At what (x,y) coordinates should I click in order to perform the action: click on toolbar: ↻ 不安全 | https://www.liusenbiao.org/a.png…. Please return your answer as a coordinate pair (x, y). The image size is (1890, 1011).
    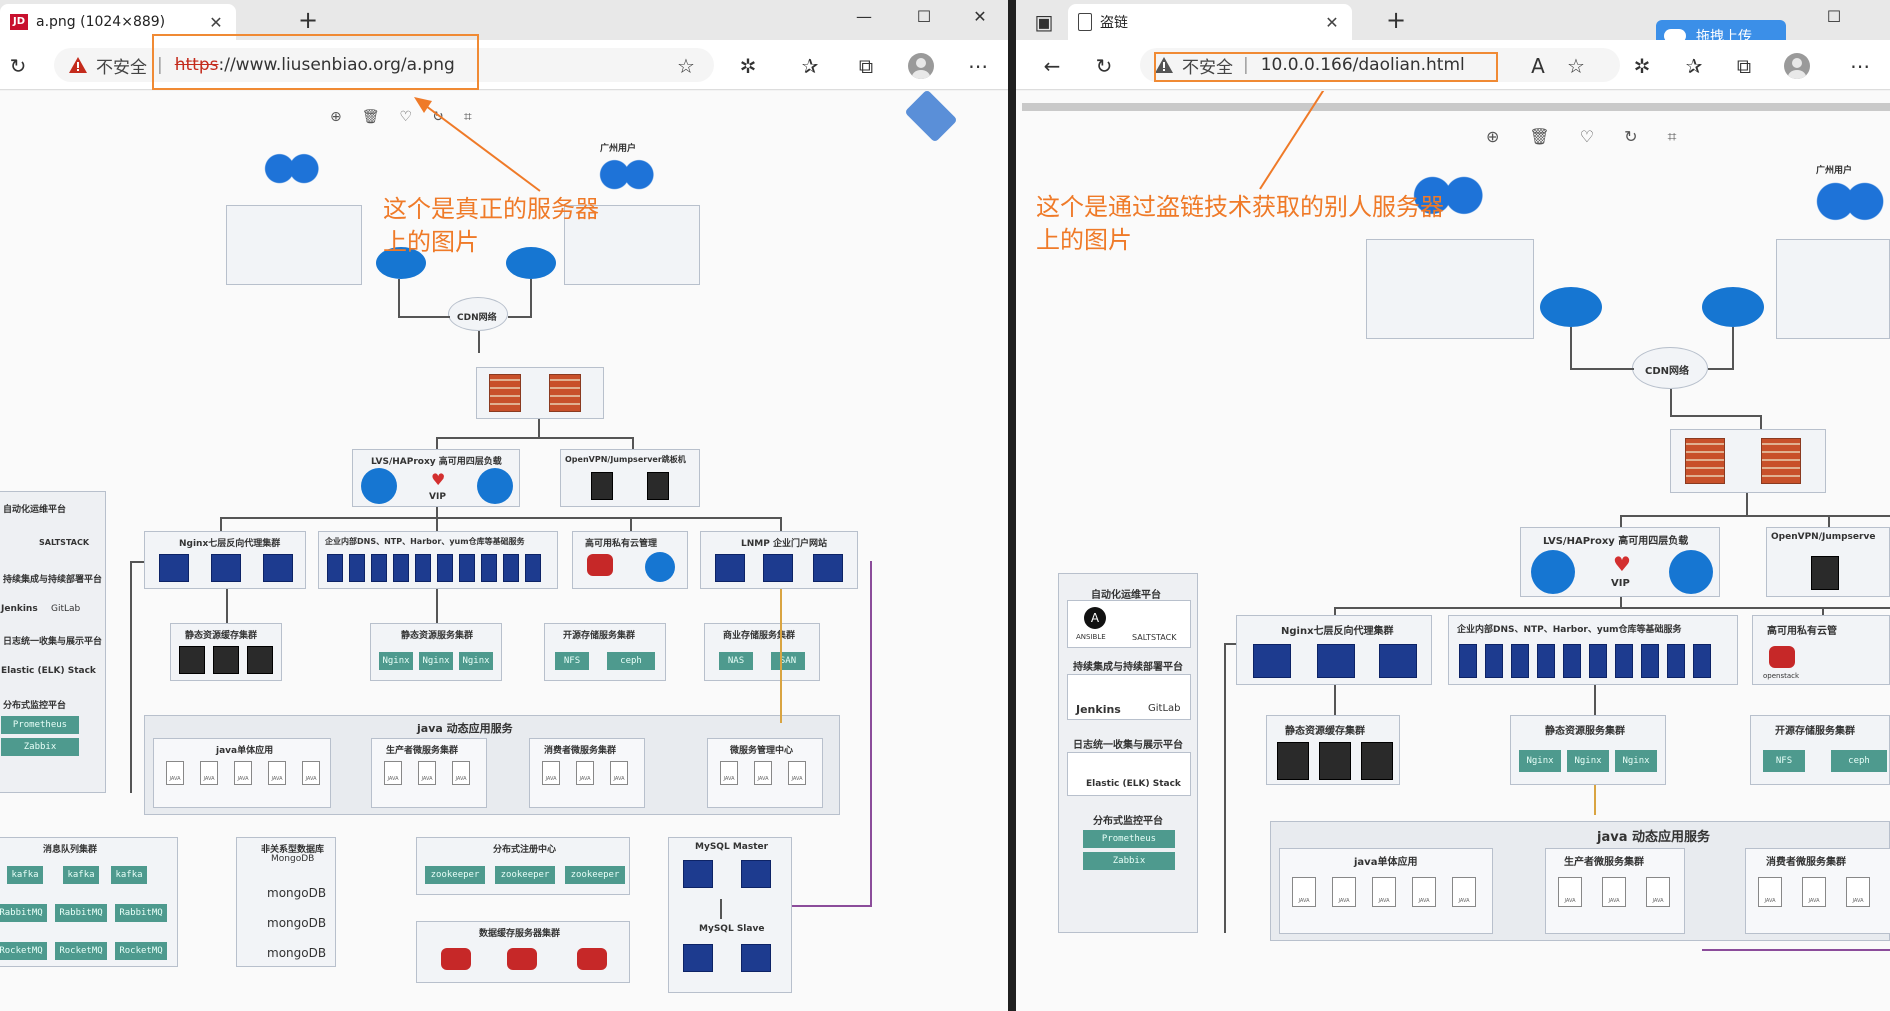
    Looking at the image, I should click on (504, 62).